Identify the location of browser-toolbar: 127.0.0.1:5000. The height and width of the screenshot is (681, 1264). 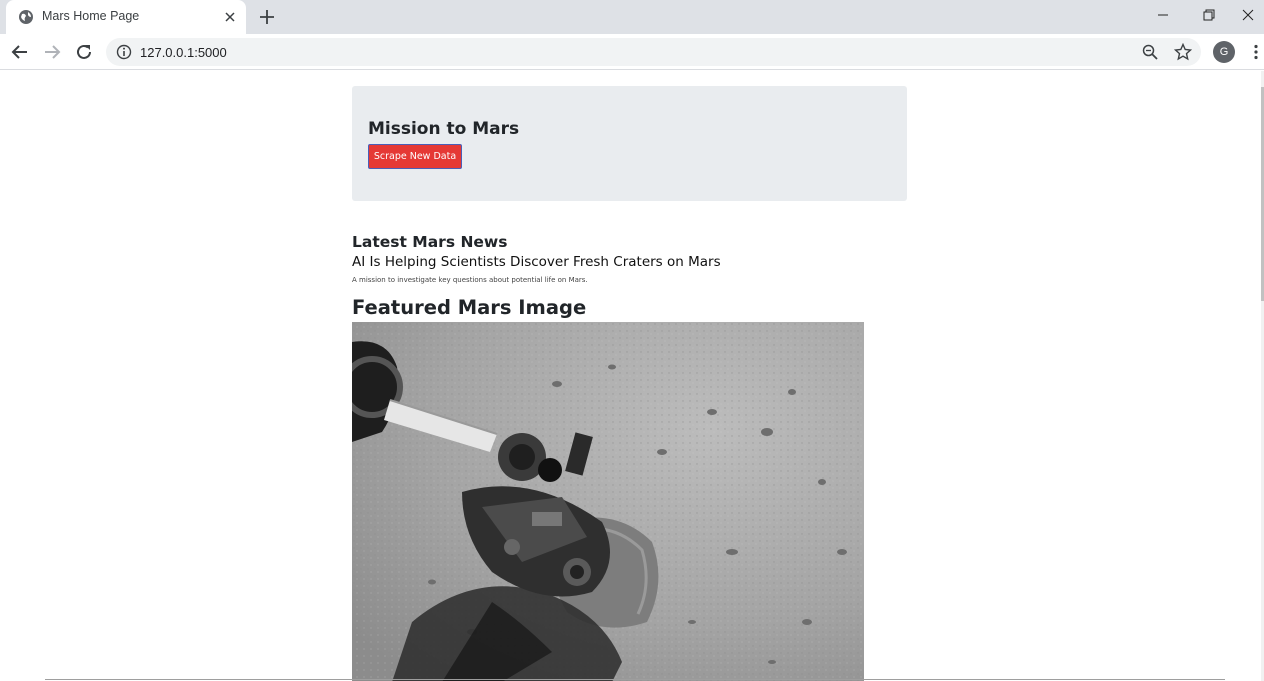
(632, 52).